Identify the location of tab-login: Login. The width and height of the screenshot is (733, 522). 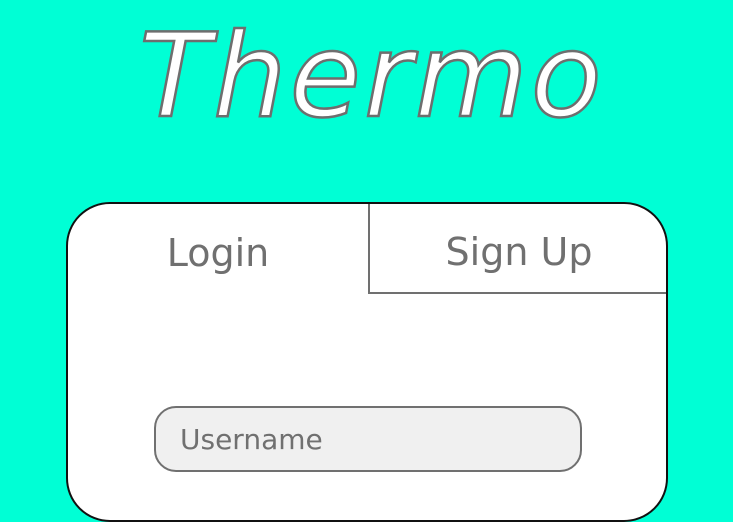
(218, 249).